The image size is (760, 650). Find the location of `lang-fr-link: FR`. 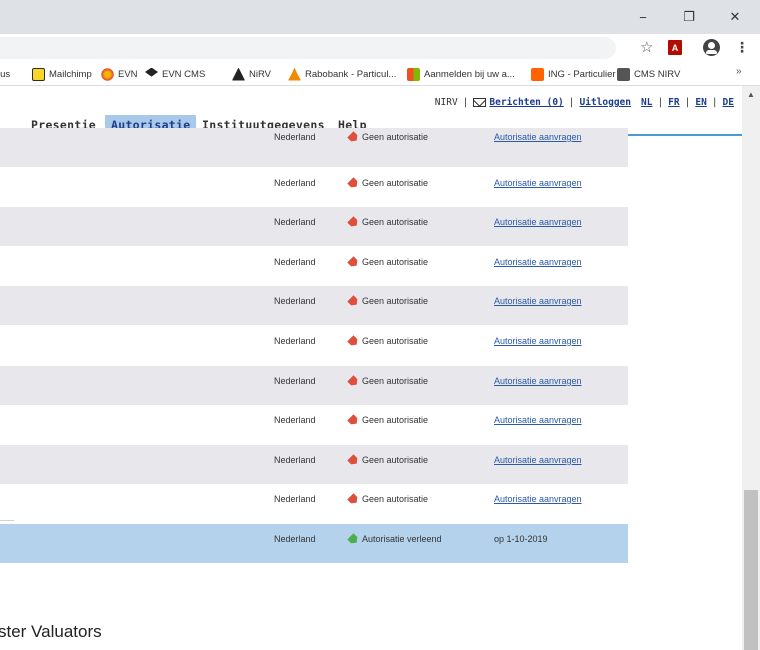

lang-fr-link: FR is located at coordinates (673, 102).